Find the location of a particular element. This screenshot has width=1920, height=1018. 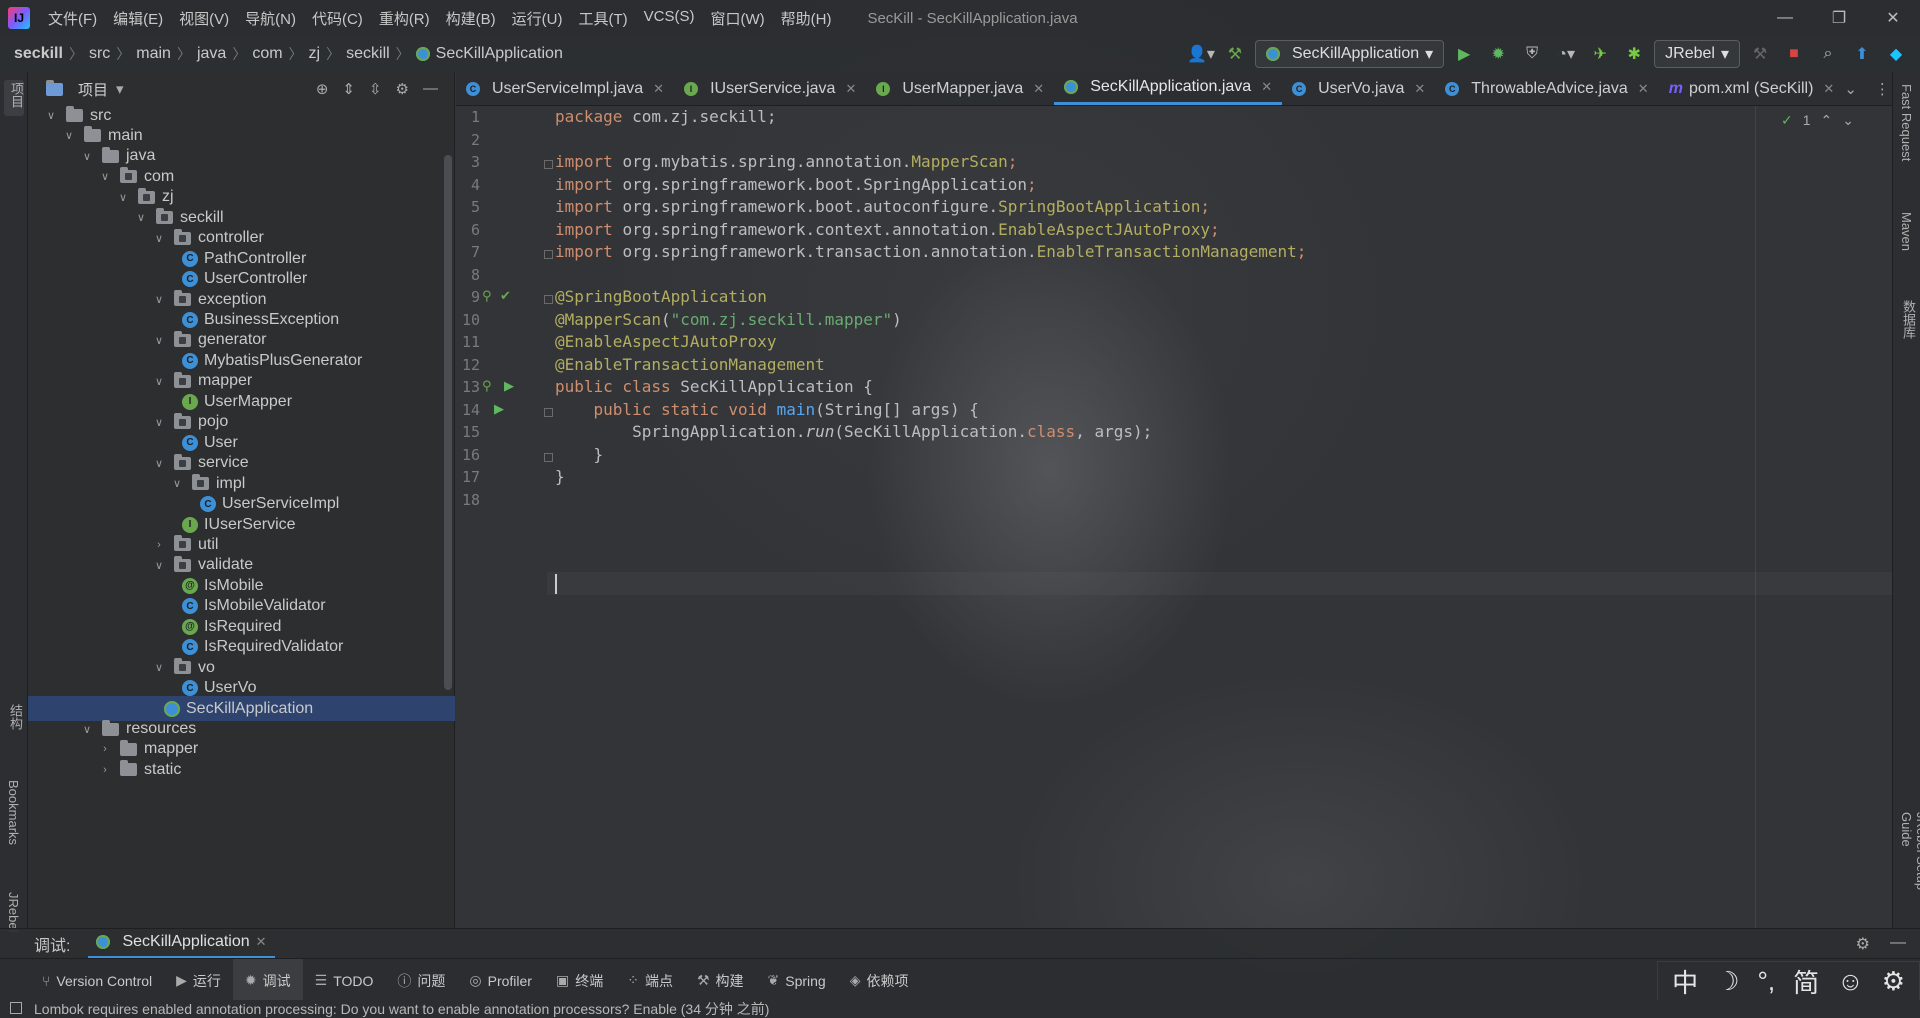

bottom-tool-tab: ◎ Profiler is located at coordinates (500, 981).